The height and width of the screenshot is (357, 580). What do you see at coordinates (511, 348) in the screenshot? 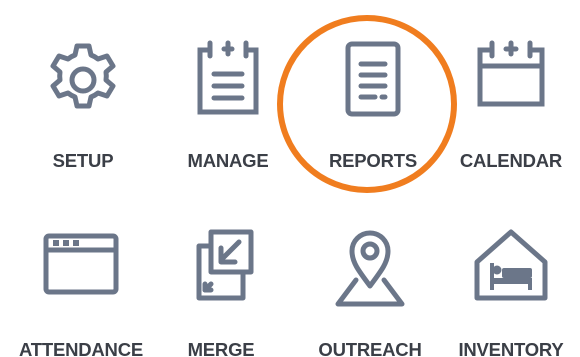
I see `inventory-label: INVENTORY` at bounding box center [511, 348].